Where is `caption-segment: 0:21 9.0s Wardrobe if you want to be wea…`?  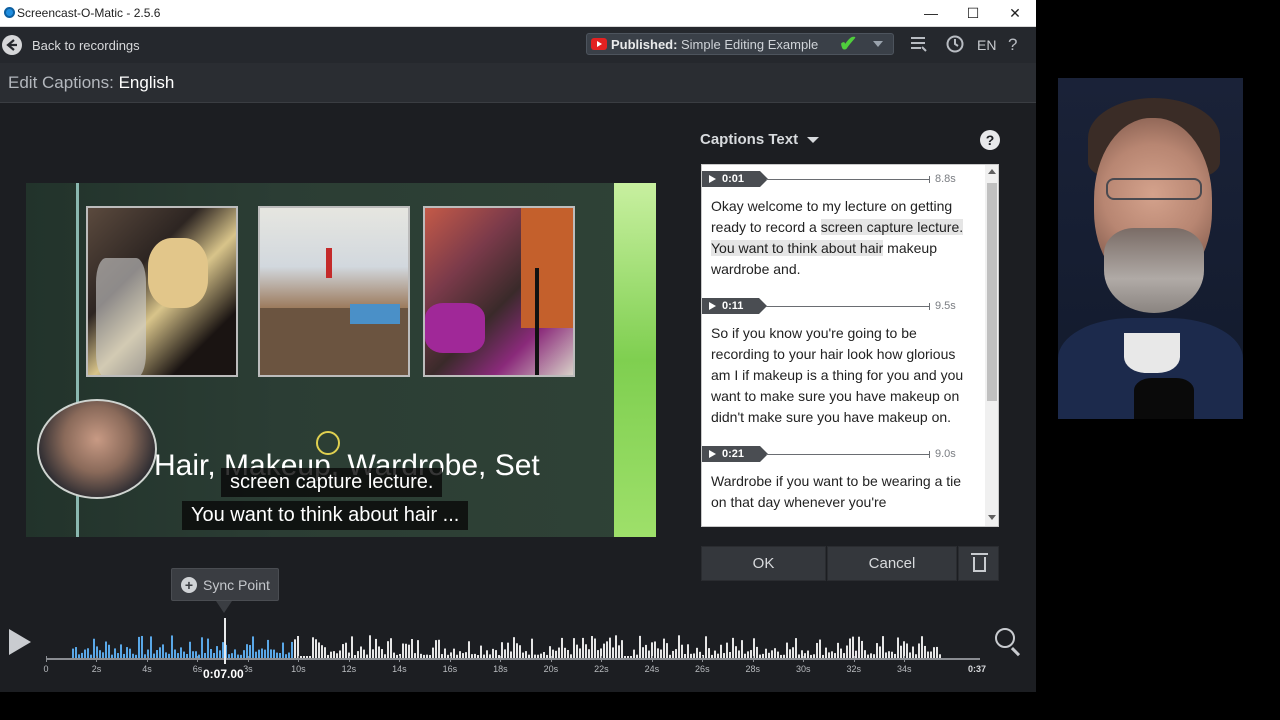 caption-segment: 0:21 9.0s Wardrobe if you want to be wea… is located at coordinates (843, 482).